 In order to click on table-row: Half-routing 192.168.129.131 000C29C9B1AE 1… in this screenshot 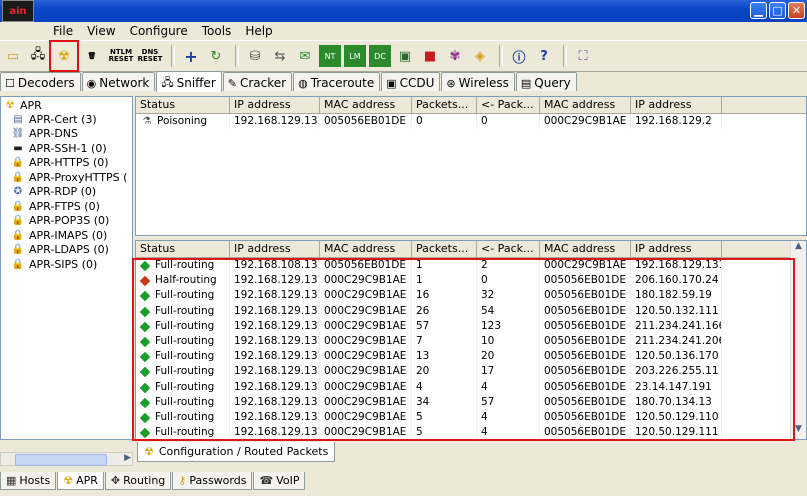, I will do `click(471, 281)`.